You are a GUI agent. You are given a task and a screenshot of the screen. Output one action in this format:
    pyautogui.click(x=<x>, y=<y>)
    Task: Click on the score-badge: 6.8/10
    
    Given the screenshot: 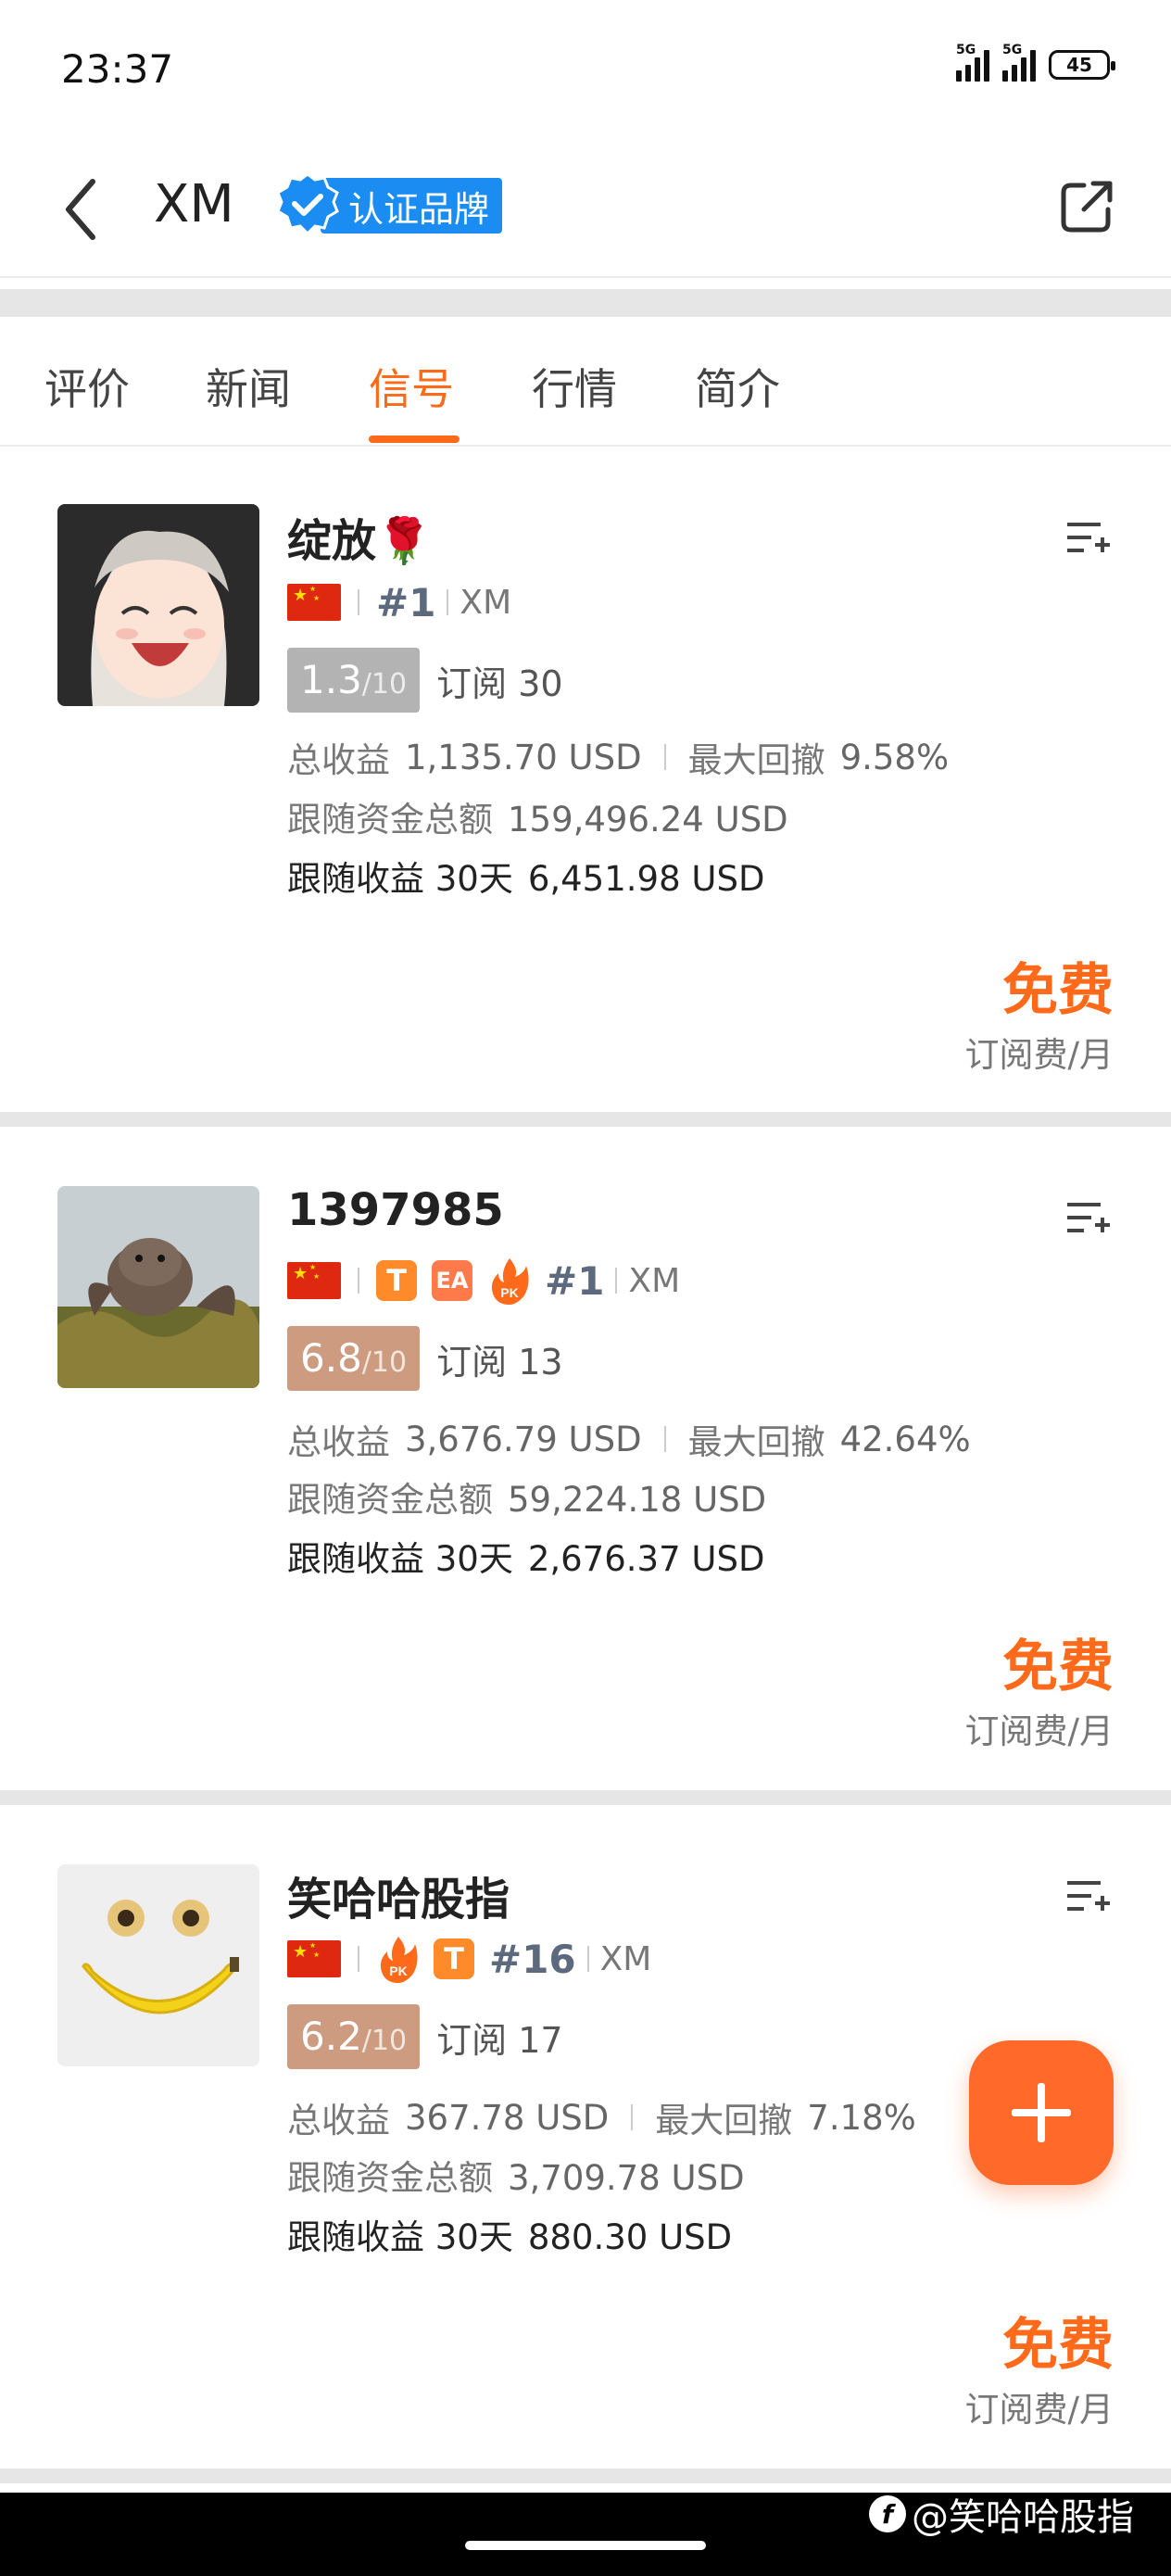 What is the action you would take?
    pyautogui.click(x=354, y=1358)
    